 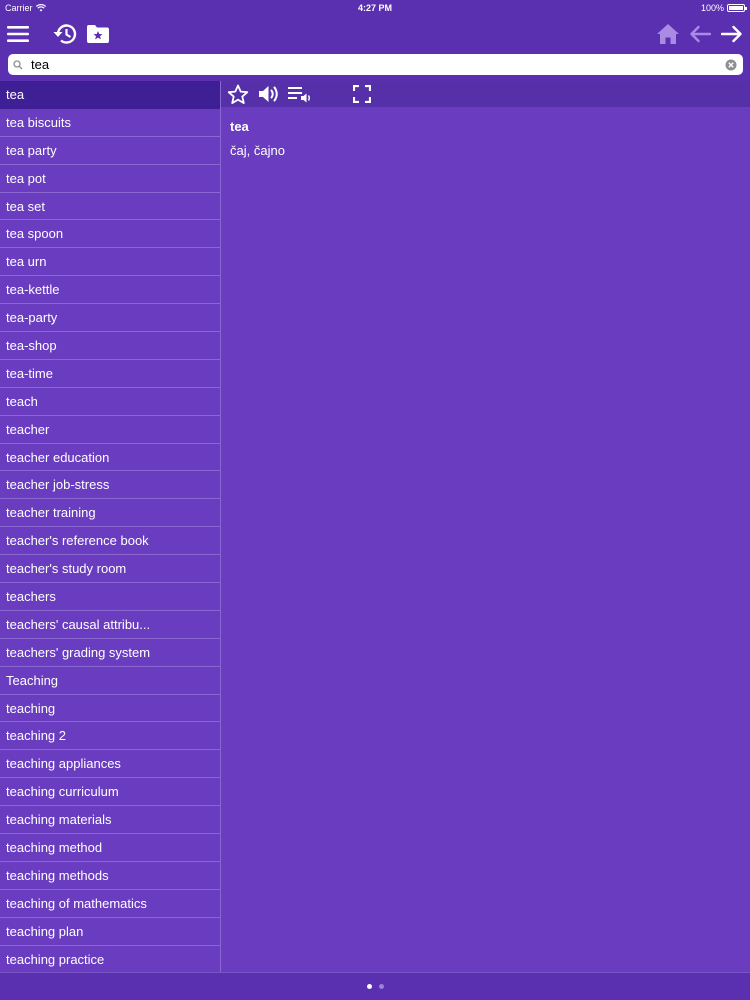 What do you see at coordinates (110, 290) in the screenshot?
I see `word-list-item: tea-kettle` at bounding box center [110, 290].